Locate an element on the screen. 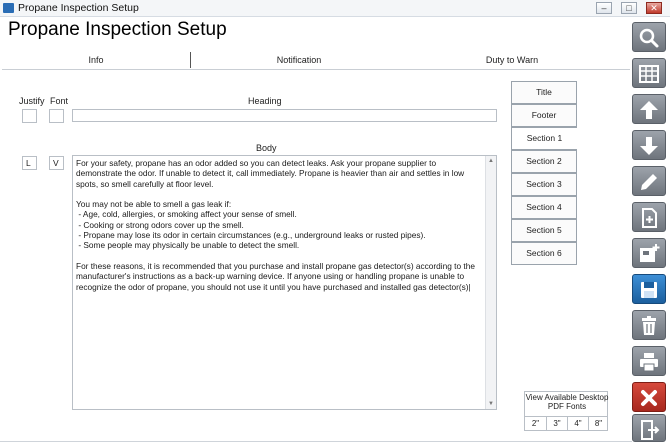 Image resolution: width=670 pixels, height=446 pixels. app-icon is located at coordinates (8, 8).